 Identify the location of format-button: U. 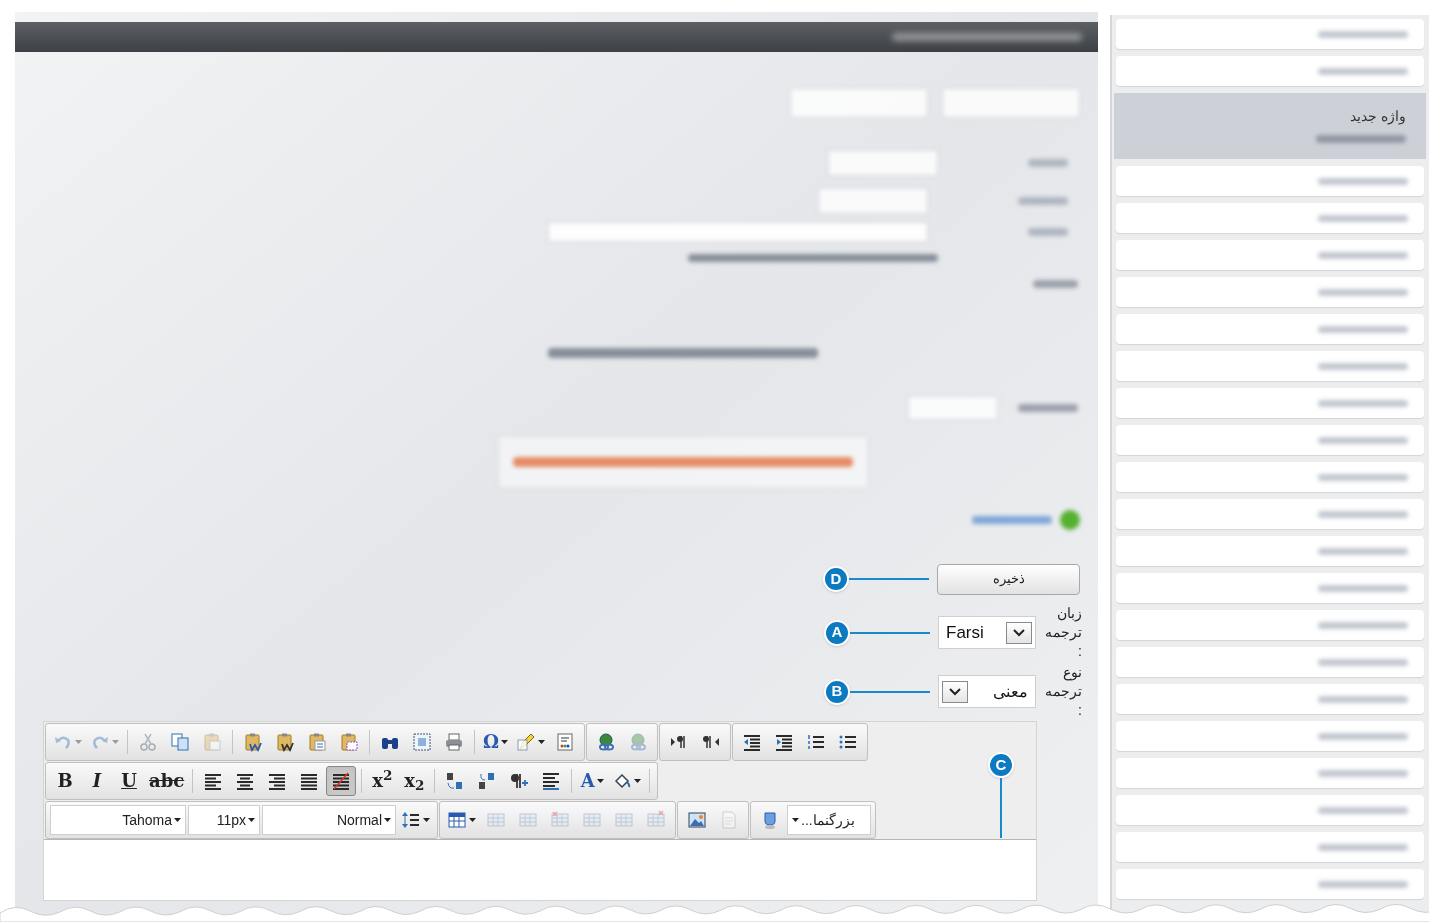
(129, 781).